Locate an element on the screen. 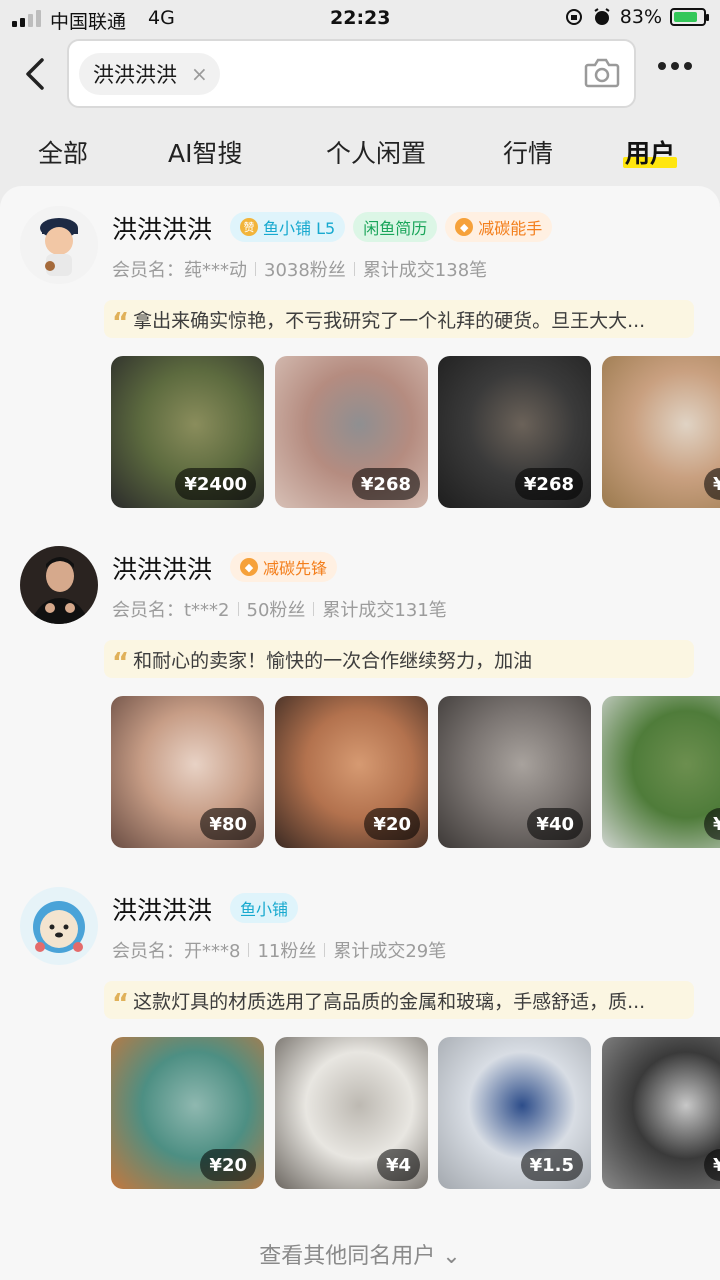  review-snippet: “和耐心的卖家！愉快的一次合作继续努力，加油 is located at coordinates (399, 659).